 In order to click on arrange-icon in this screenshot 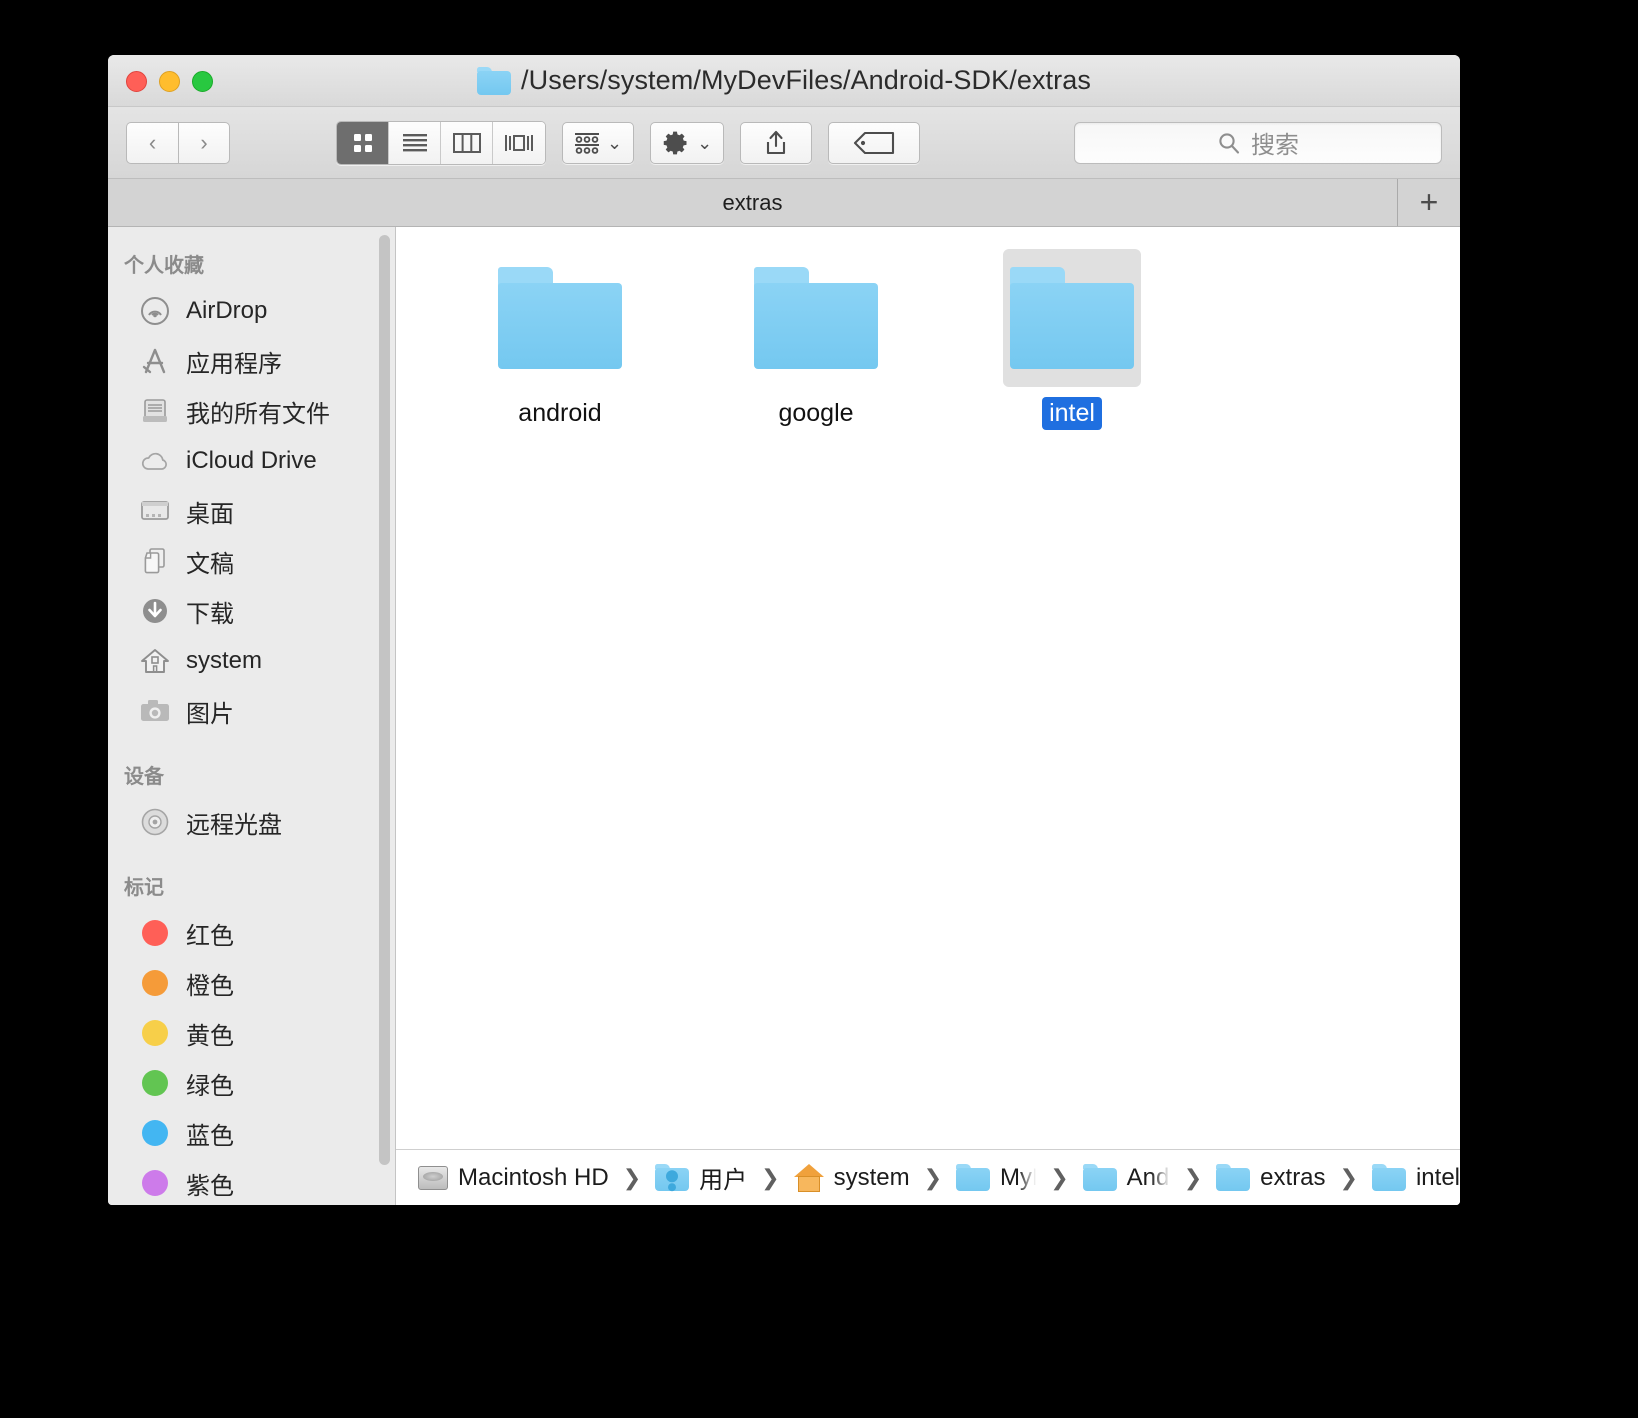, I will do `click(587, 143)`.